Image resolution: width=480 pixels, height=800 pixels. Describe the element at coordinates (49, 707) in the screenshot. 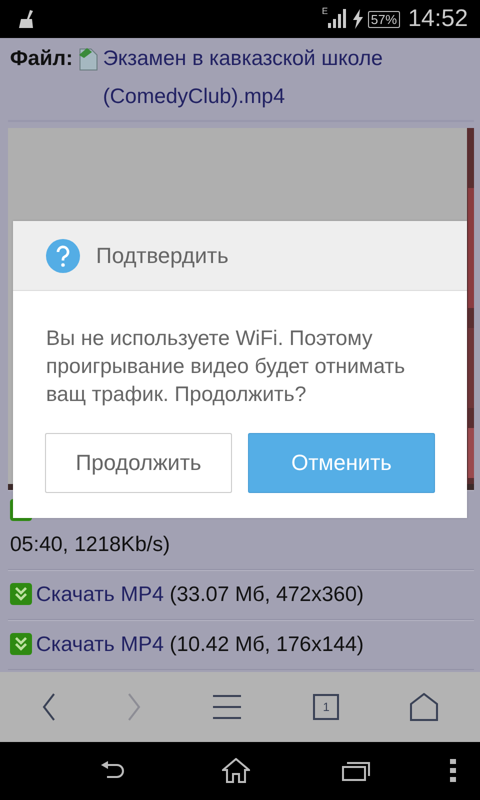

I see `back-icon` at that location.